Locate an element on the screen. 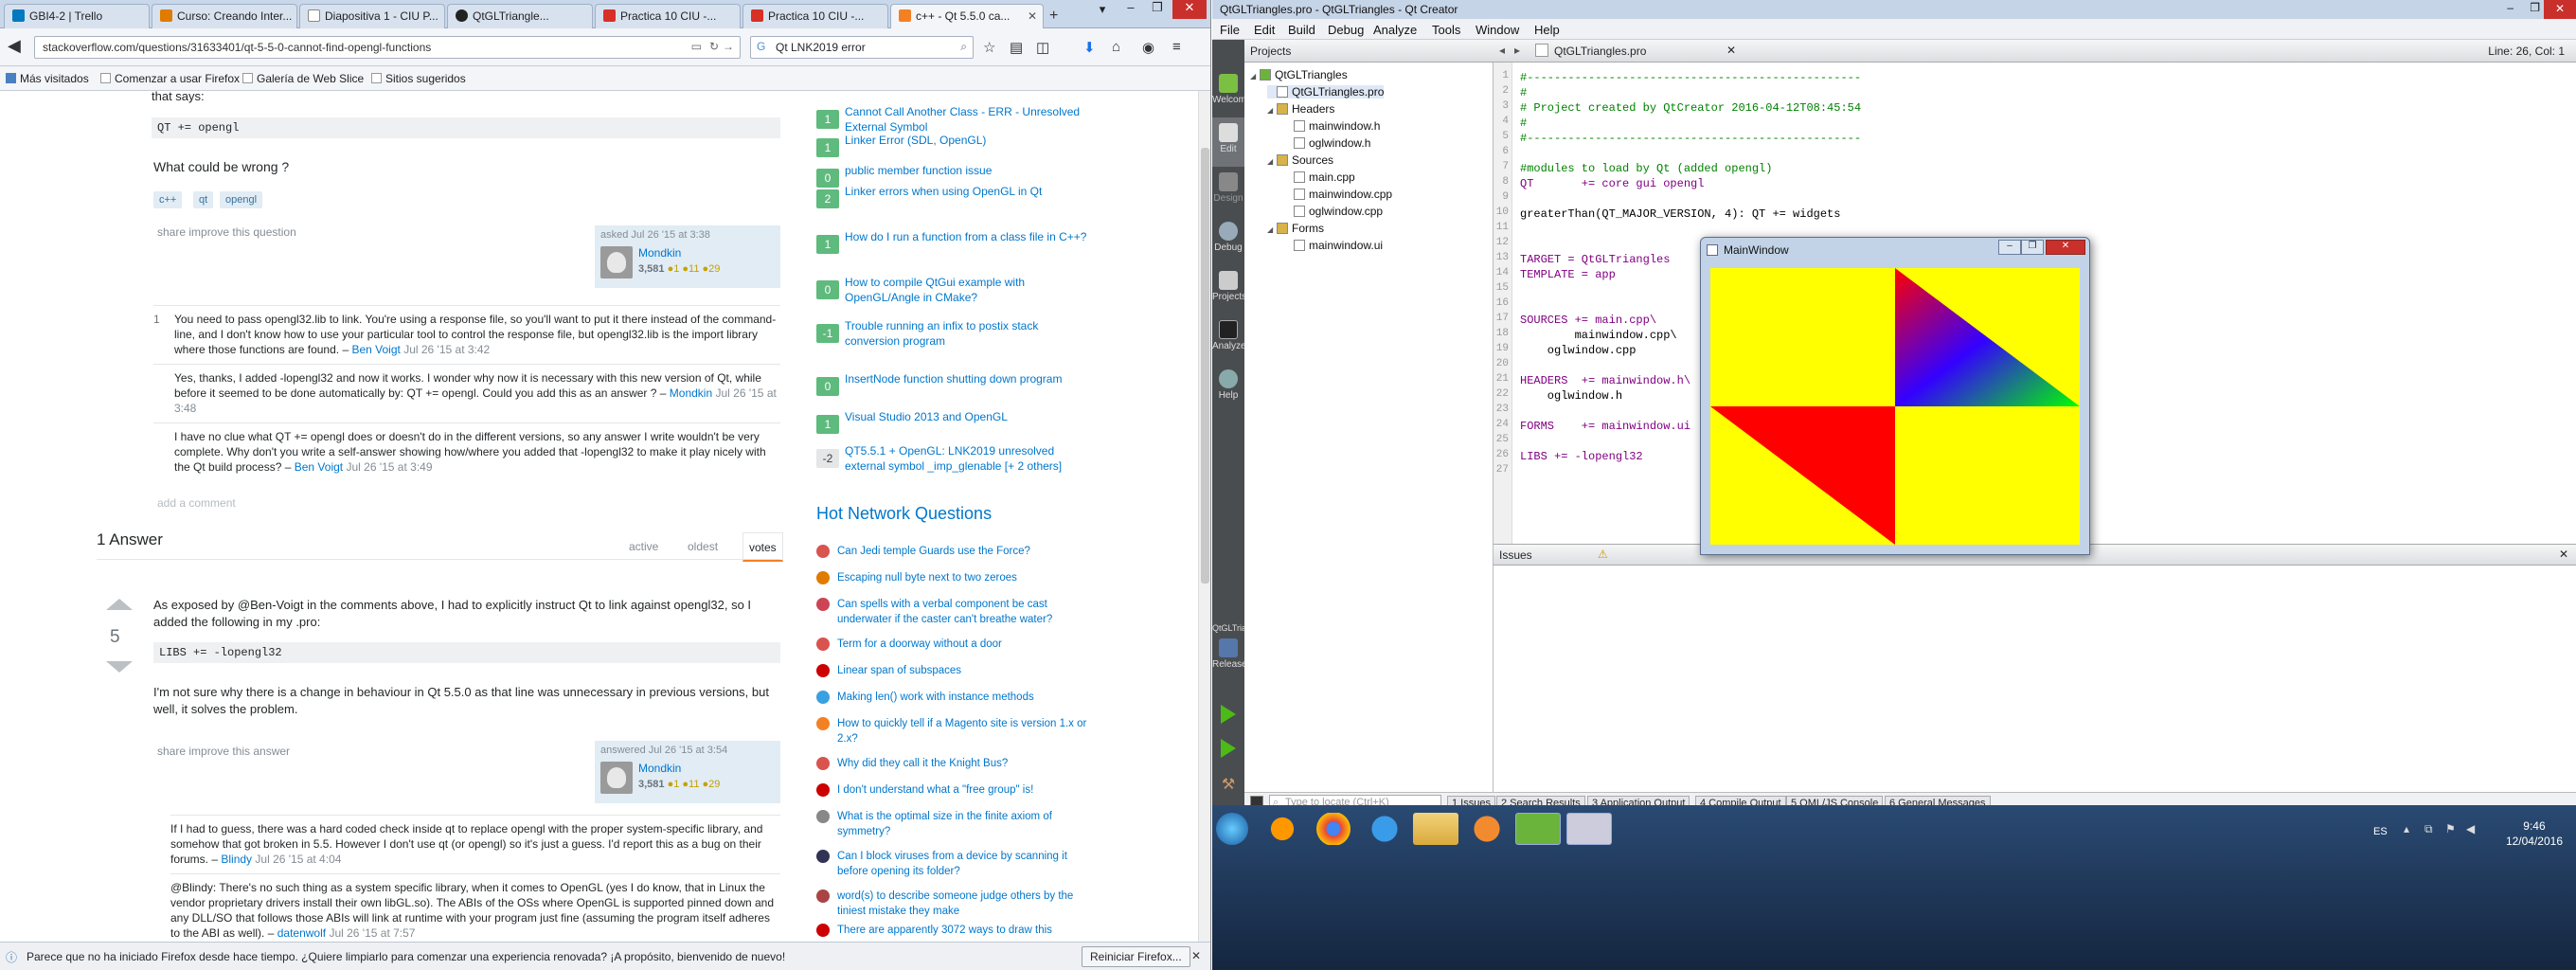 Image resolution: width=2576 pixels, height=970 pixels. sort-tab-active: active is located at coordinates (643, 546).